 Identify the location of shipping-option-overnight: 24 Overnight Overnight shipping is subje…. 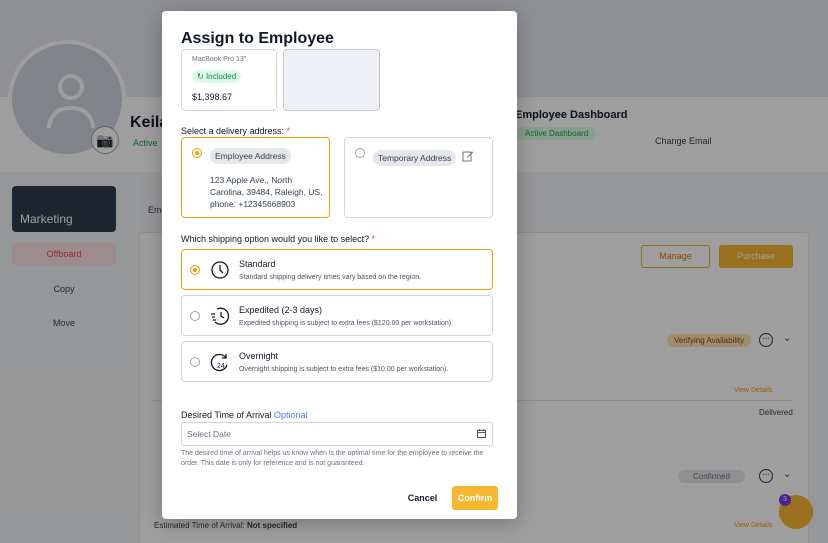
(337, 361).